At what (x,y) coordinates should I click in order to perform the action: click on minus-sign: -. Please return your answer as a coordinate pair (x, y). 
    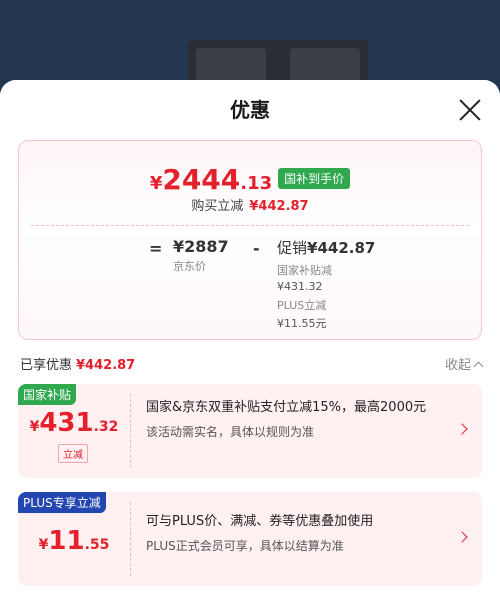
    Looking at the image, I should click on (256, 248).